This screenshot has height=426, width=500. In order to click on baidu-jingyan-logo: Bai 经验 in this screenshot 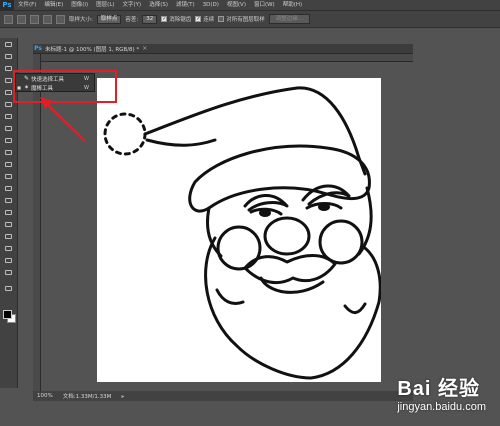, I will do `click(439, 389)`.